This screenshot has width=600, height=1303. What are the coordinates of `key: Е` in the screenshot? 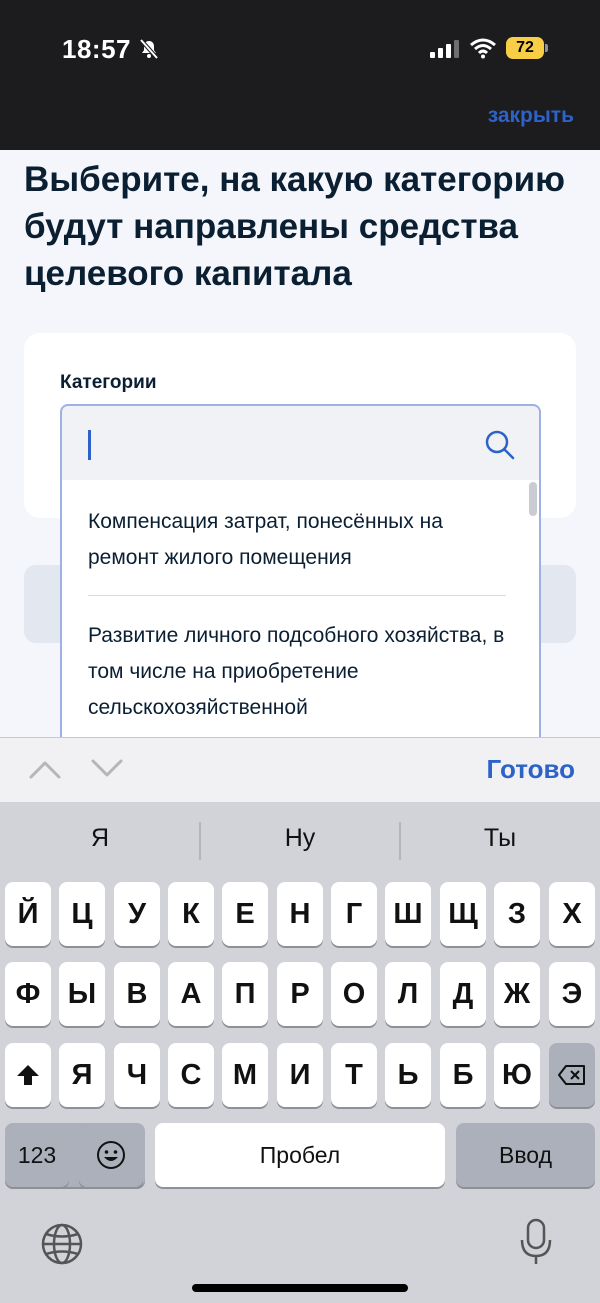 It's located at (245, 914).